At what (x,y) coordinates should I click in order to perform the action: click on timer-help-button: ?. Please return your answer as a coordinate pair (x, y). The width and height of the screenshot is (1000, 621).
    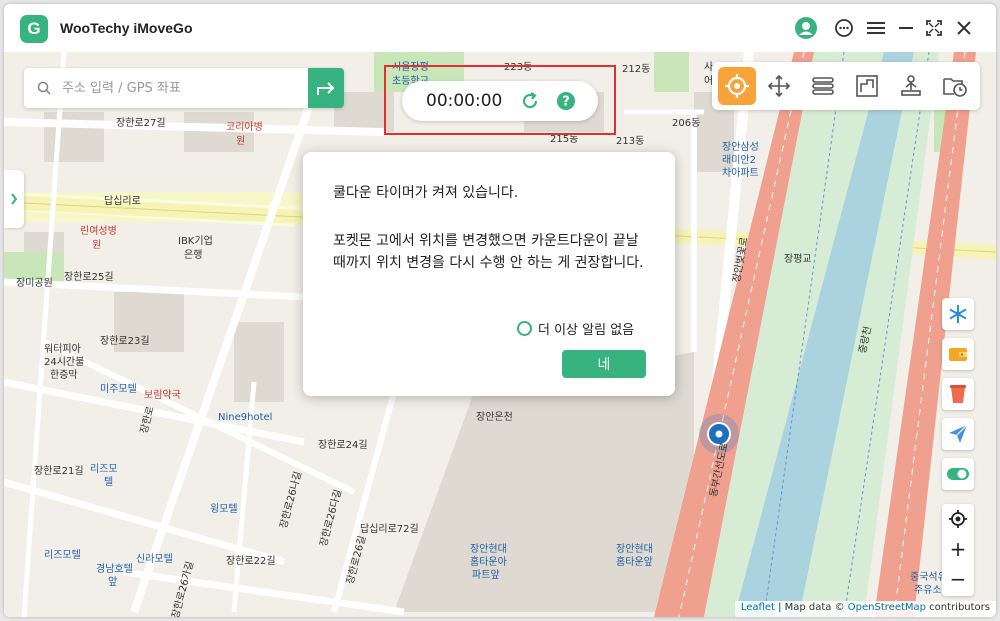
    Looking at the image, I should click on (566, 103).